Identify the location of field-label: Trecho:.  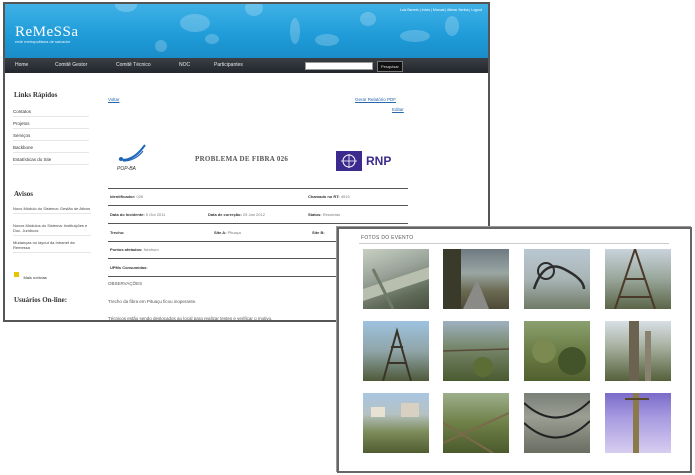
(117, 232).